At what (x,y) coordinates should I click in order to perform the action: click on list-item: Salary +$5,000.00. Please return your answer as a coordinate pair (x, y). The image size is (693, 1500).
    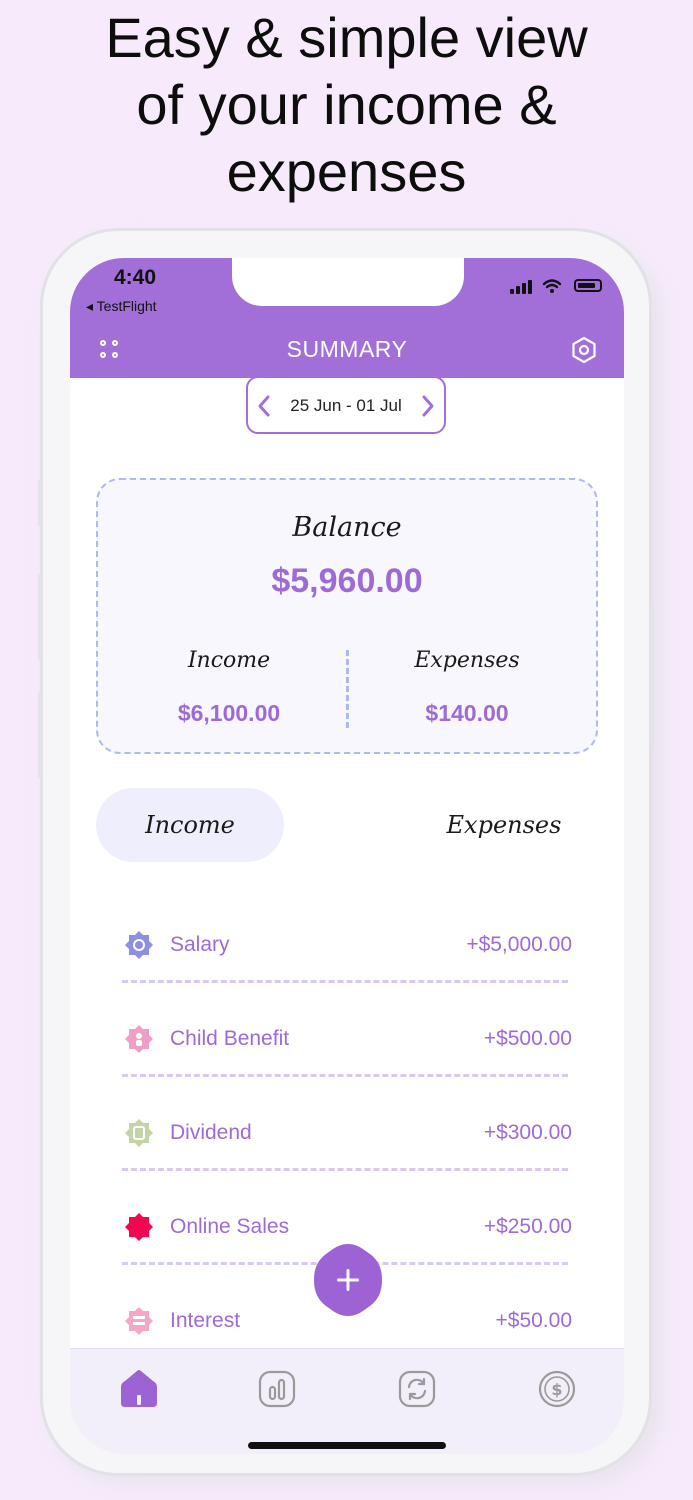
    Looking at the image, I should click on (347, 955).